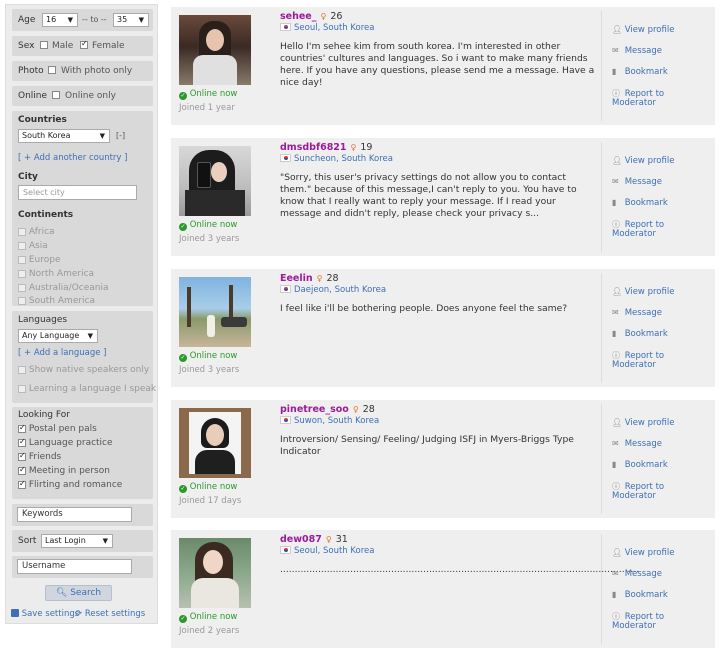  I want to click on keywords-input: Keywords, so click(74, 514).